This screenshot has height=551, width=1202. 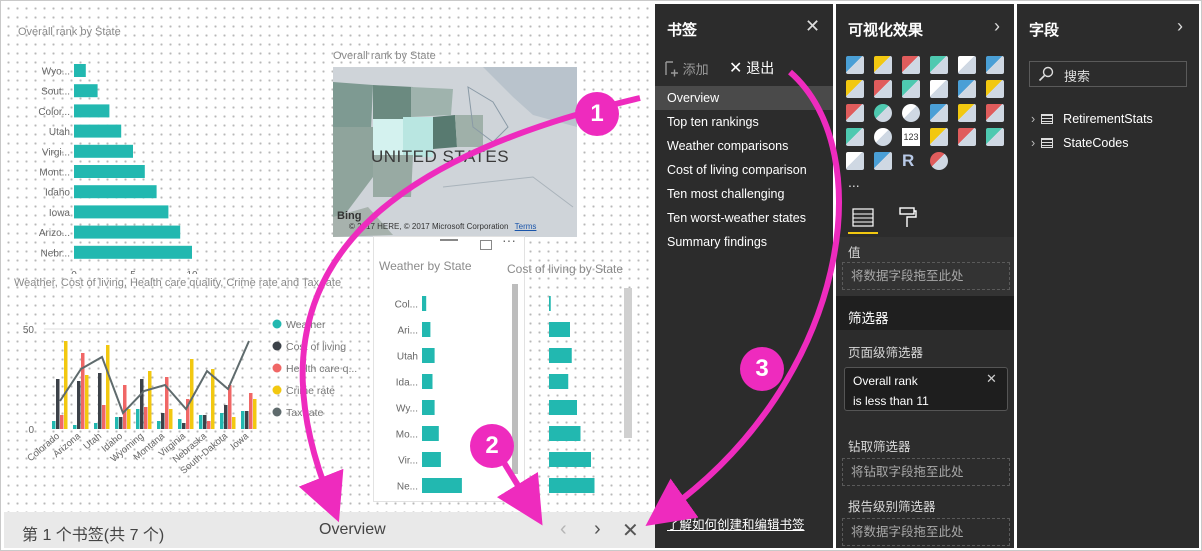 I want to click on annotation-callout-3: 3, so click(x=762, y=369).